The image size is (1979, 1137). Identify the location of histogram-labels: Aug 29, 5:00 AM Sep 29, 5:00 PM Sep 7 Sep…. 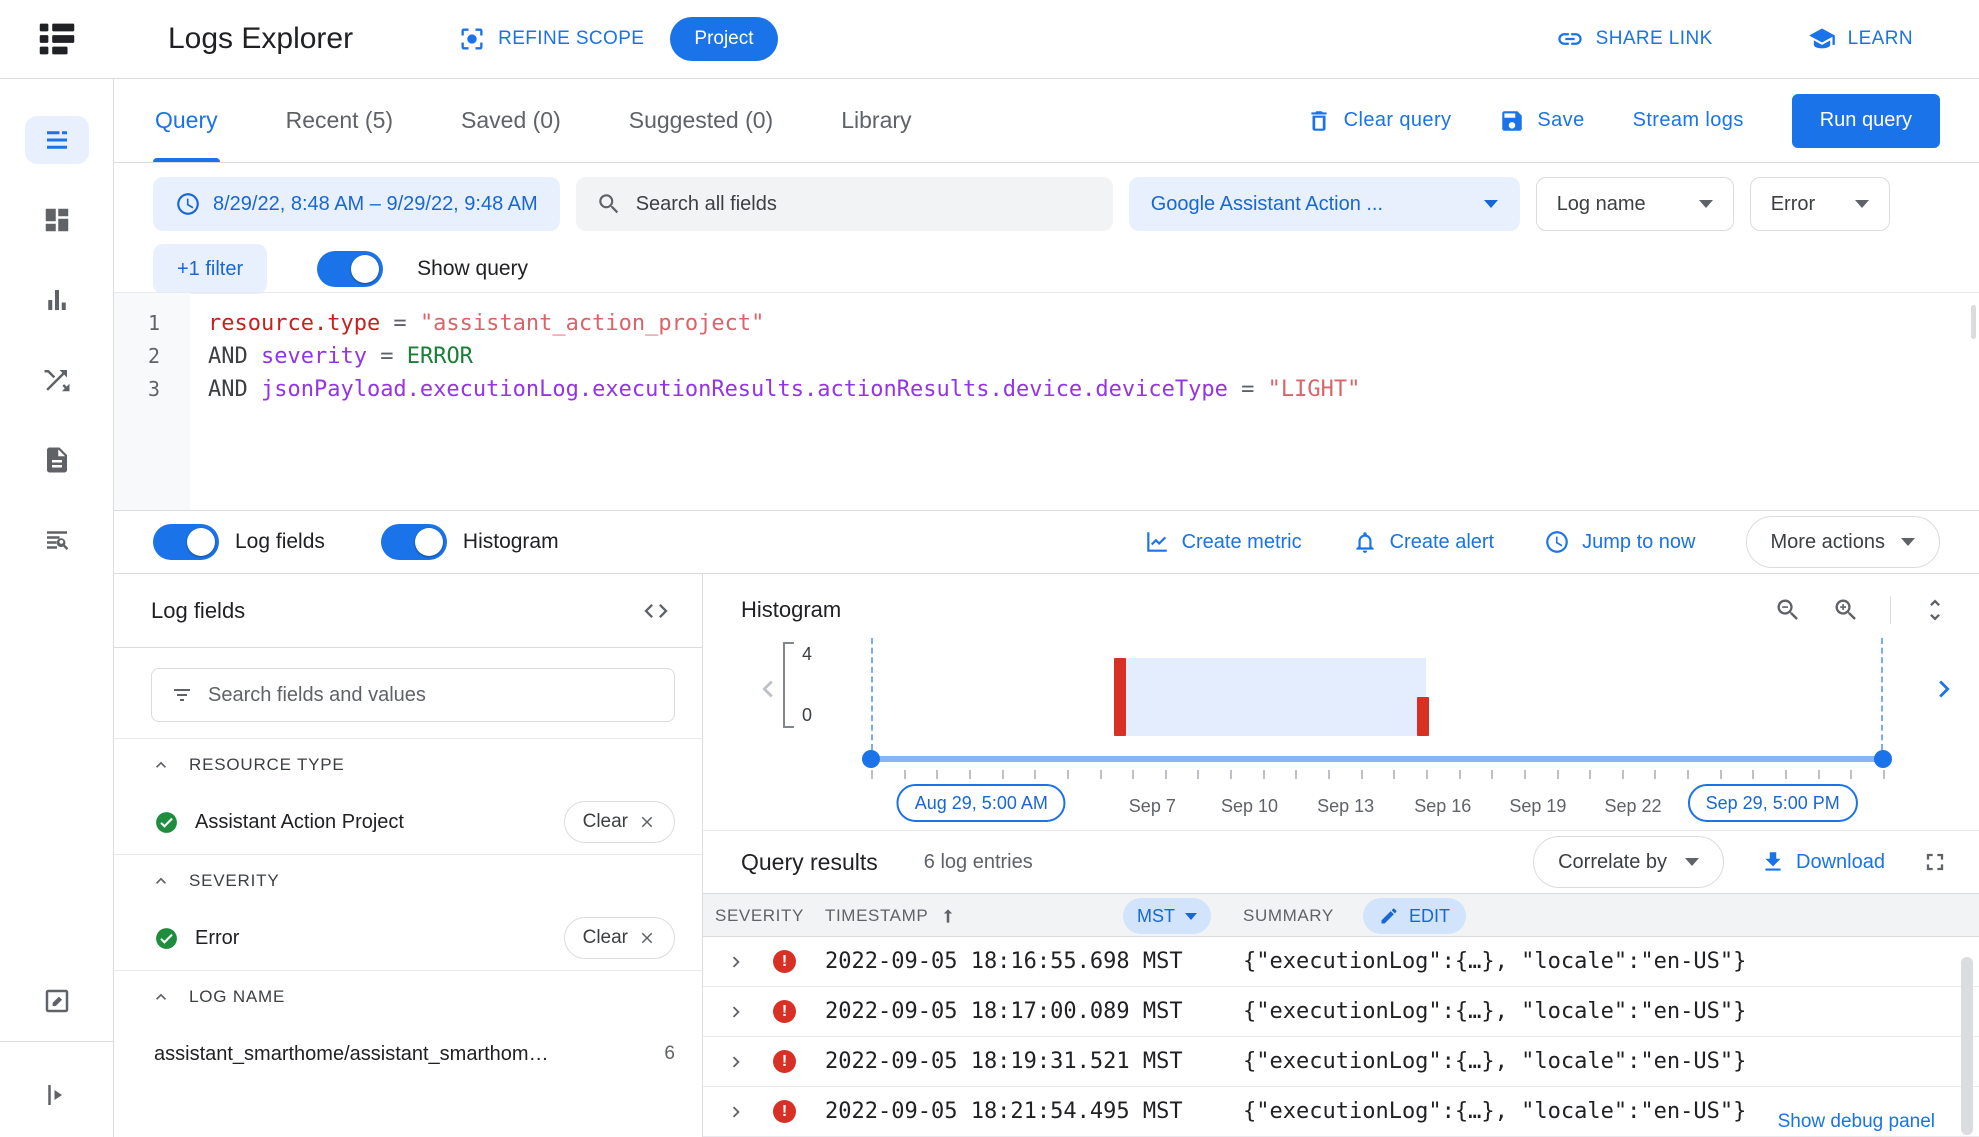
(1377, 807).